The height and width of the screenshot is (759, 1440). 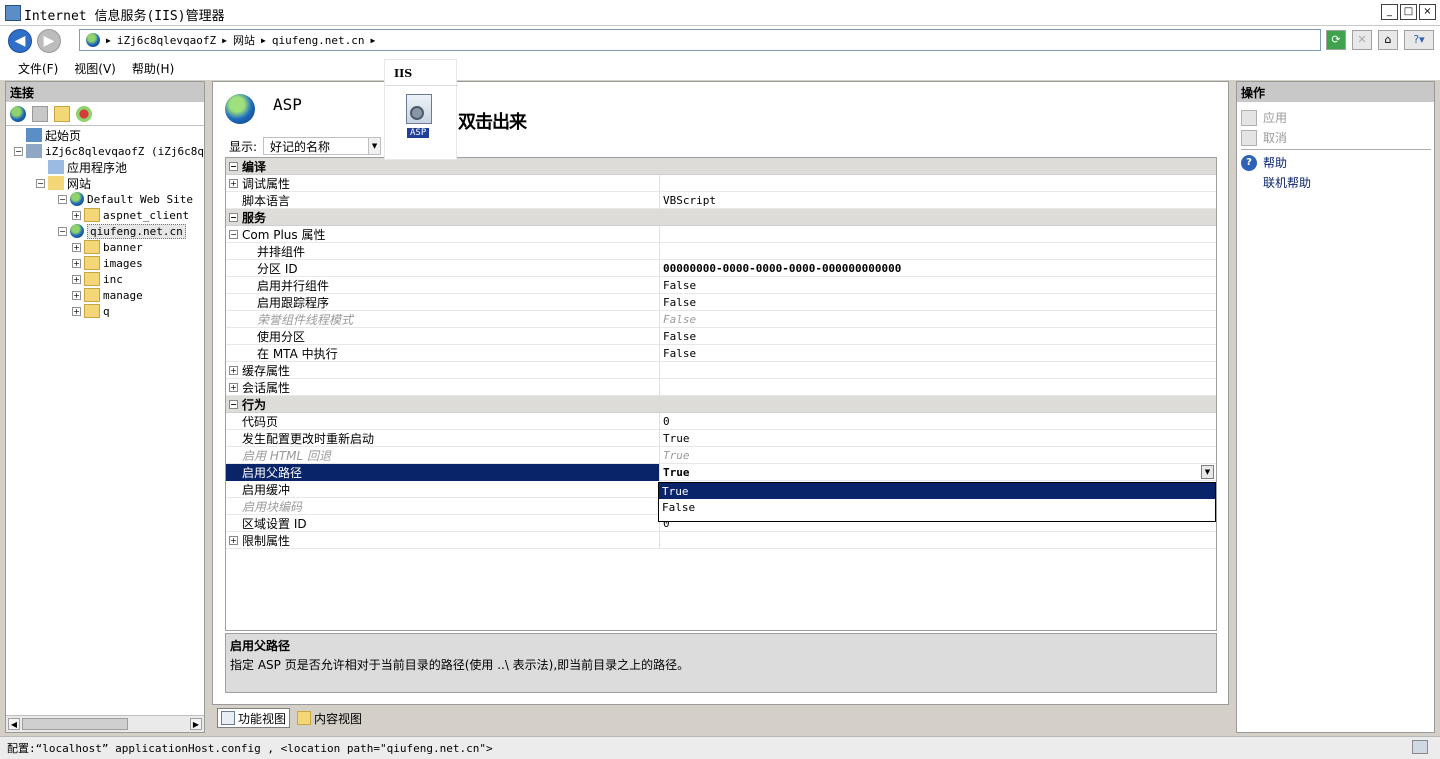 I want to click on forward-button: ▶, so click(x=49, y=41).